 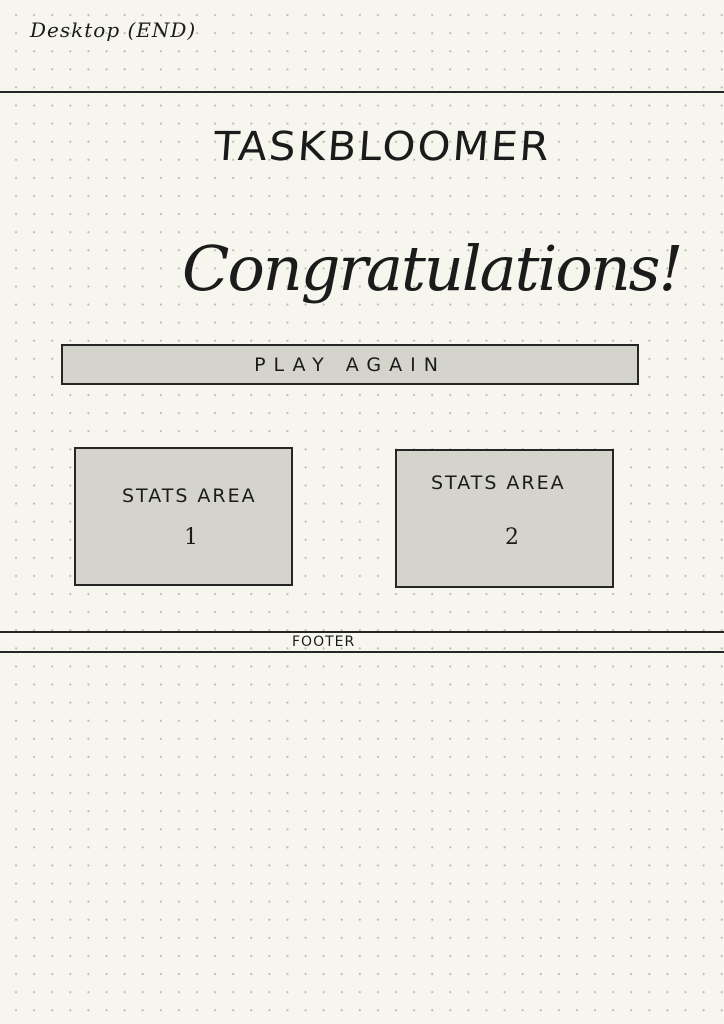 I want to click on footer-top-divider, so click(x=362, y=632).